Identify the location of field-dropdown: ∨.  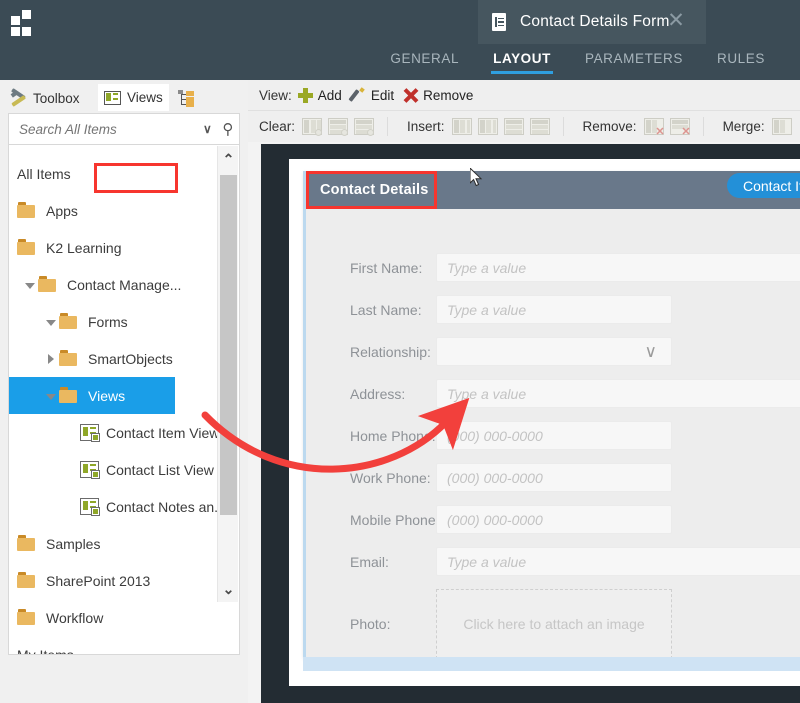
(554, 351).